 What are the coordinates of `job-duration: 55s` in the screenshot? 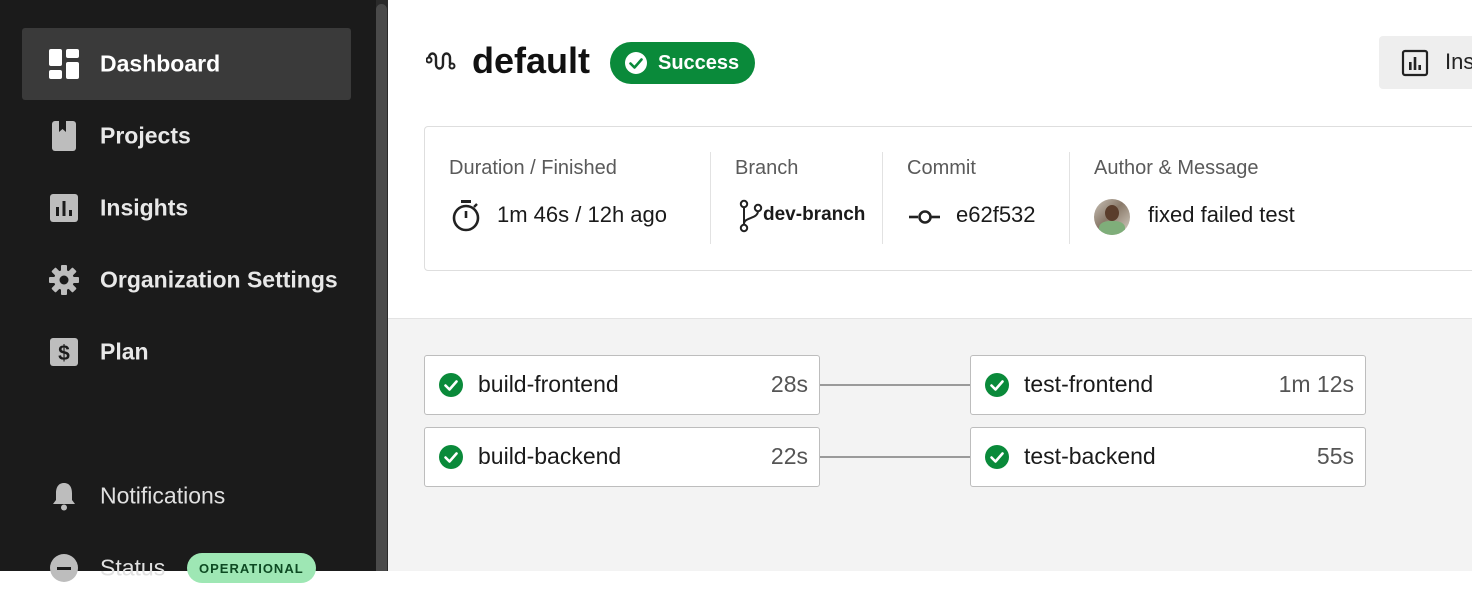 It's located at (1335, 456).